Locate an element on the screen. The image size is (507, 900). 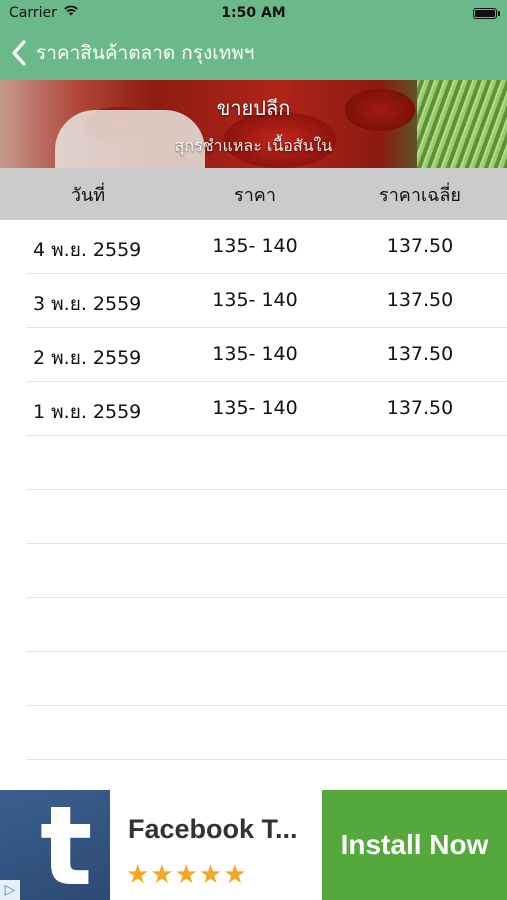
row-date: 4 พ.ย. 2559 is located at coordinates (87, 250).